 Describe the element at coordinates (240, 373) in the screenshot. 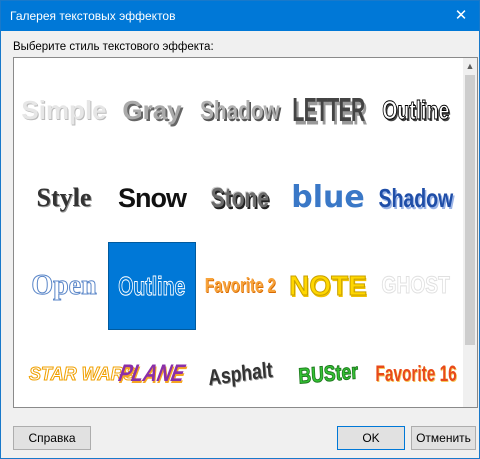

I see `effect-label: Asphalt` at that location.